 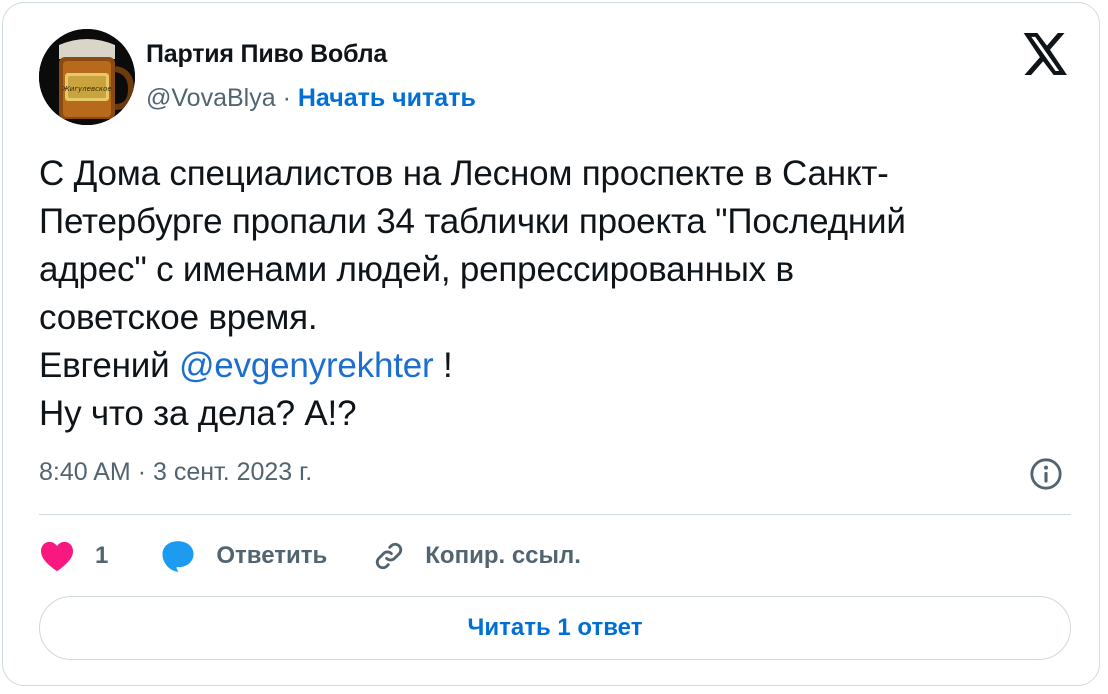 What do you see at coordinates (102, 555) in the screenshot?
I see `like-count: 1` at bounding box center [102, 555].